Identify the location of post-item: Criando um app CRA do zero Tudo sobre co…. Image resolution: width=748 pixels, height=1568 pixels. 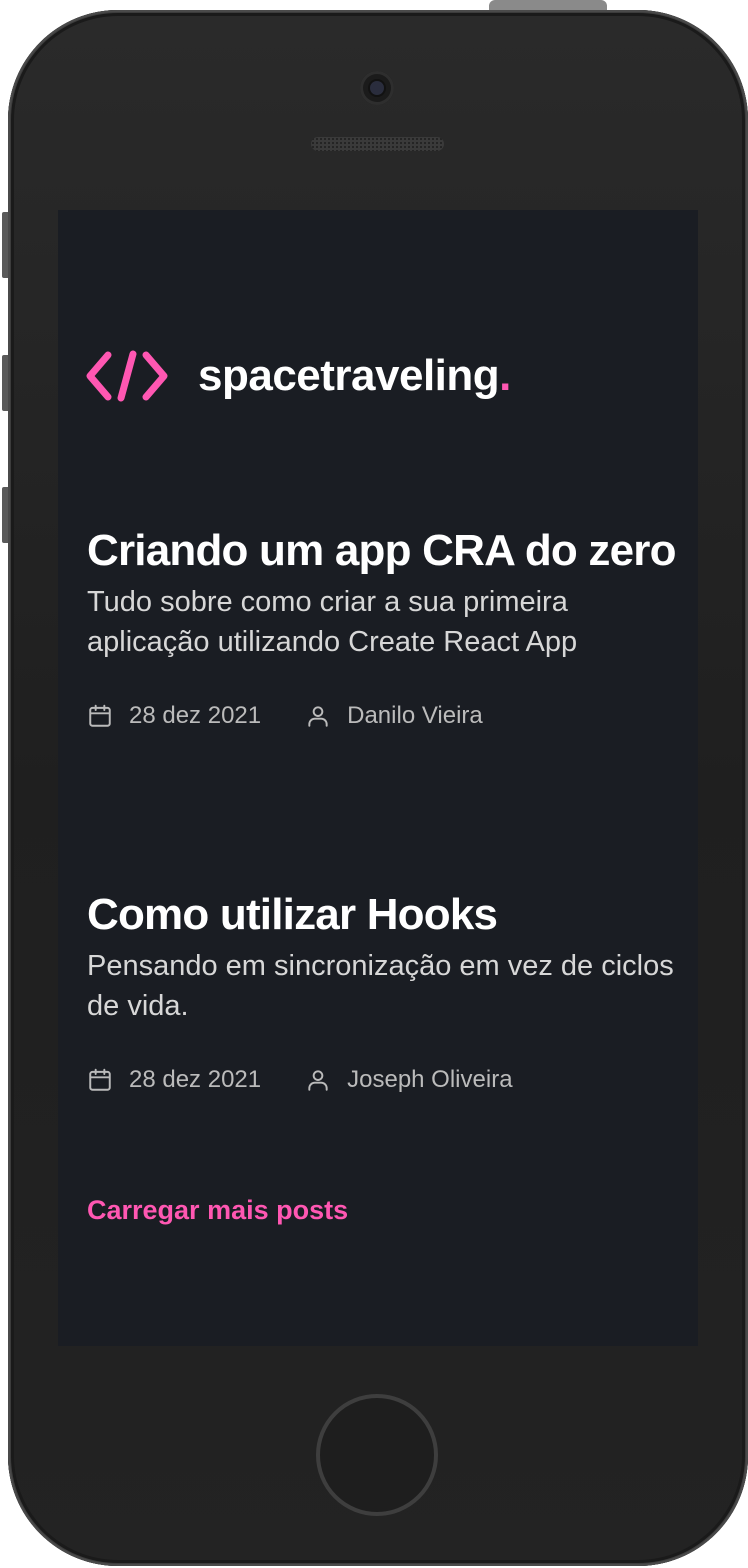
(382, 626).